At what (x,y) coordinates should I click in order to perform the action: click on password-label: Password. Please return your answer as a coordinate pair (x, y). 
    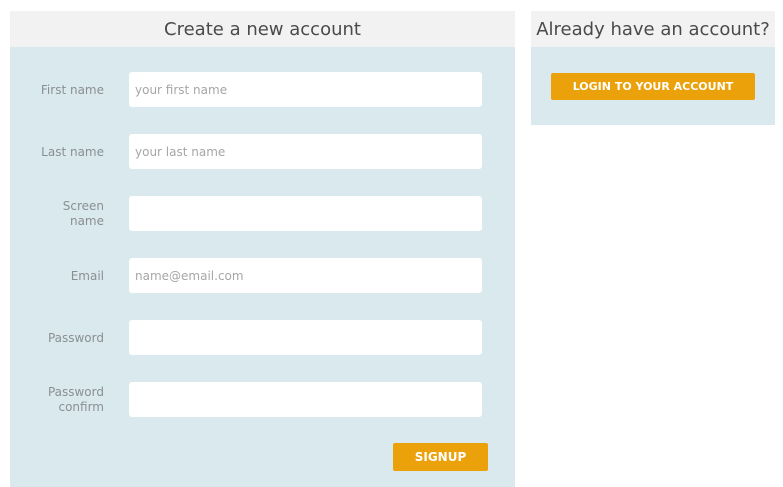
    Looking at the image, I should click on (75, 337).